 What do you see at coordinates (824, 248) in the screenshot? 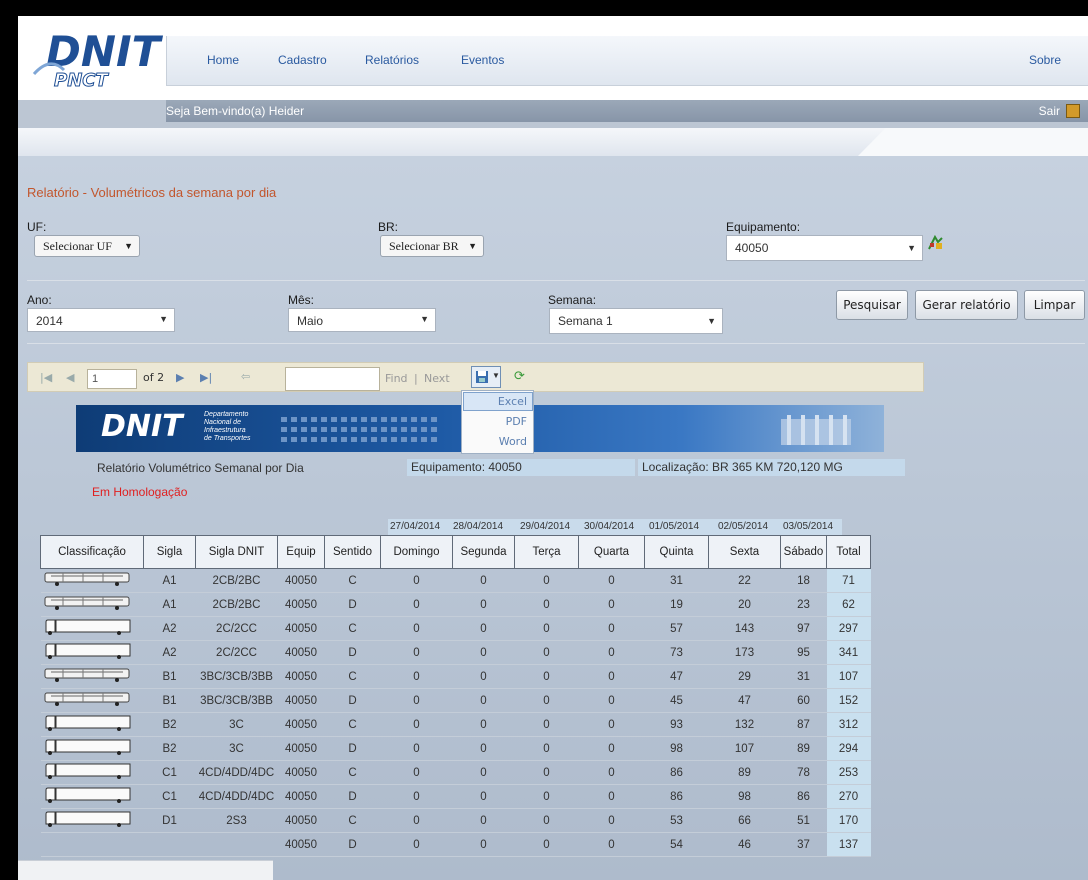
I see `equipamento-select: 40050 ▼` at bounding box center [824, 248].